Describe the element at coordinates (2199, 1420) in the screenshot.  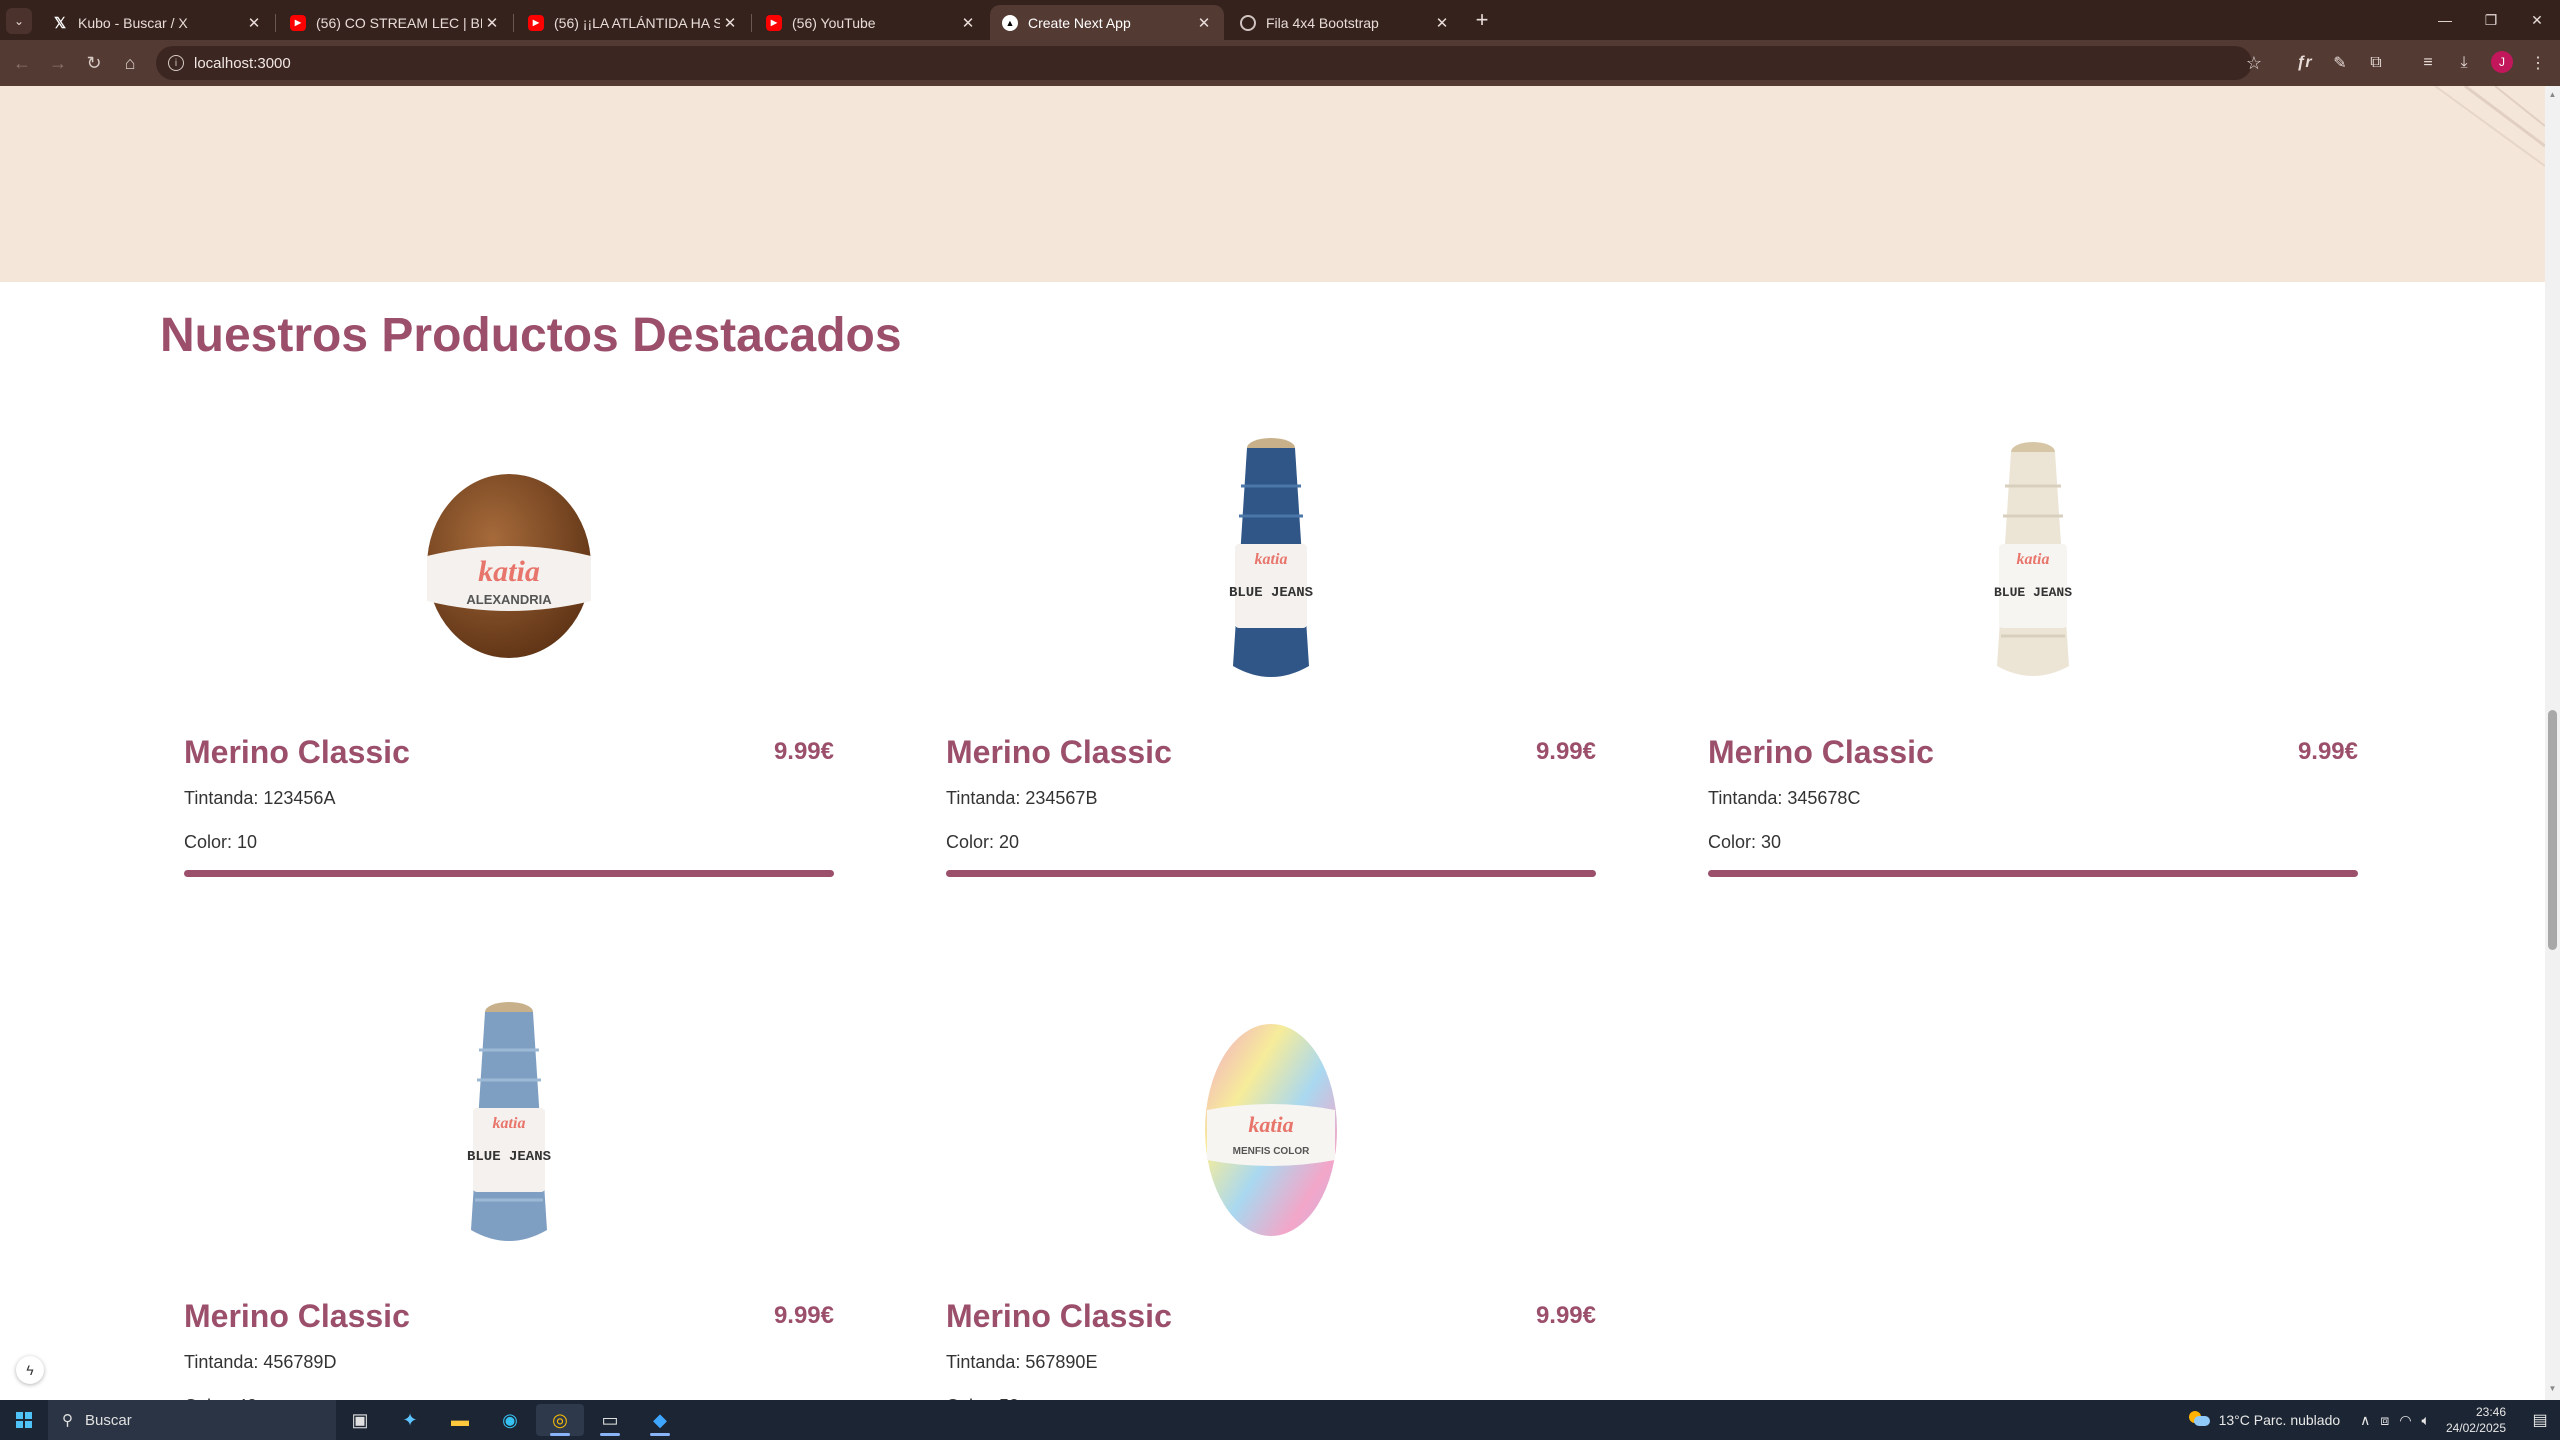
I see `partly-cloudy-icon` at that location.